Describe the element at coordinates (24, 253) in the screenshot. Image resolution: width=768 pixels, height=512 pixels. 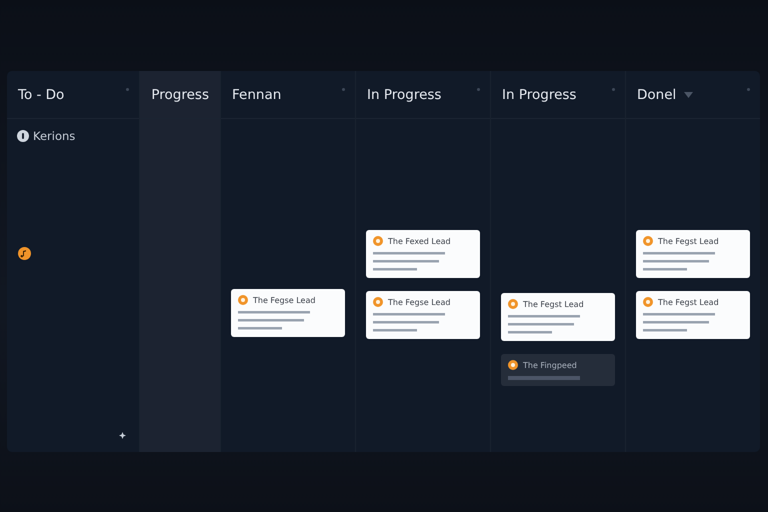
I see `music-note-icon` at that location.